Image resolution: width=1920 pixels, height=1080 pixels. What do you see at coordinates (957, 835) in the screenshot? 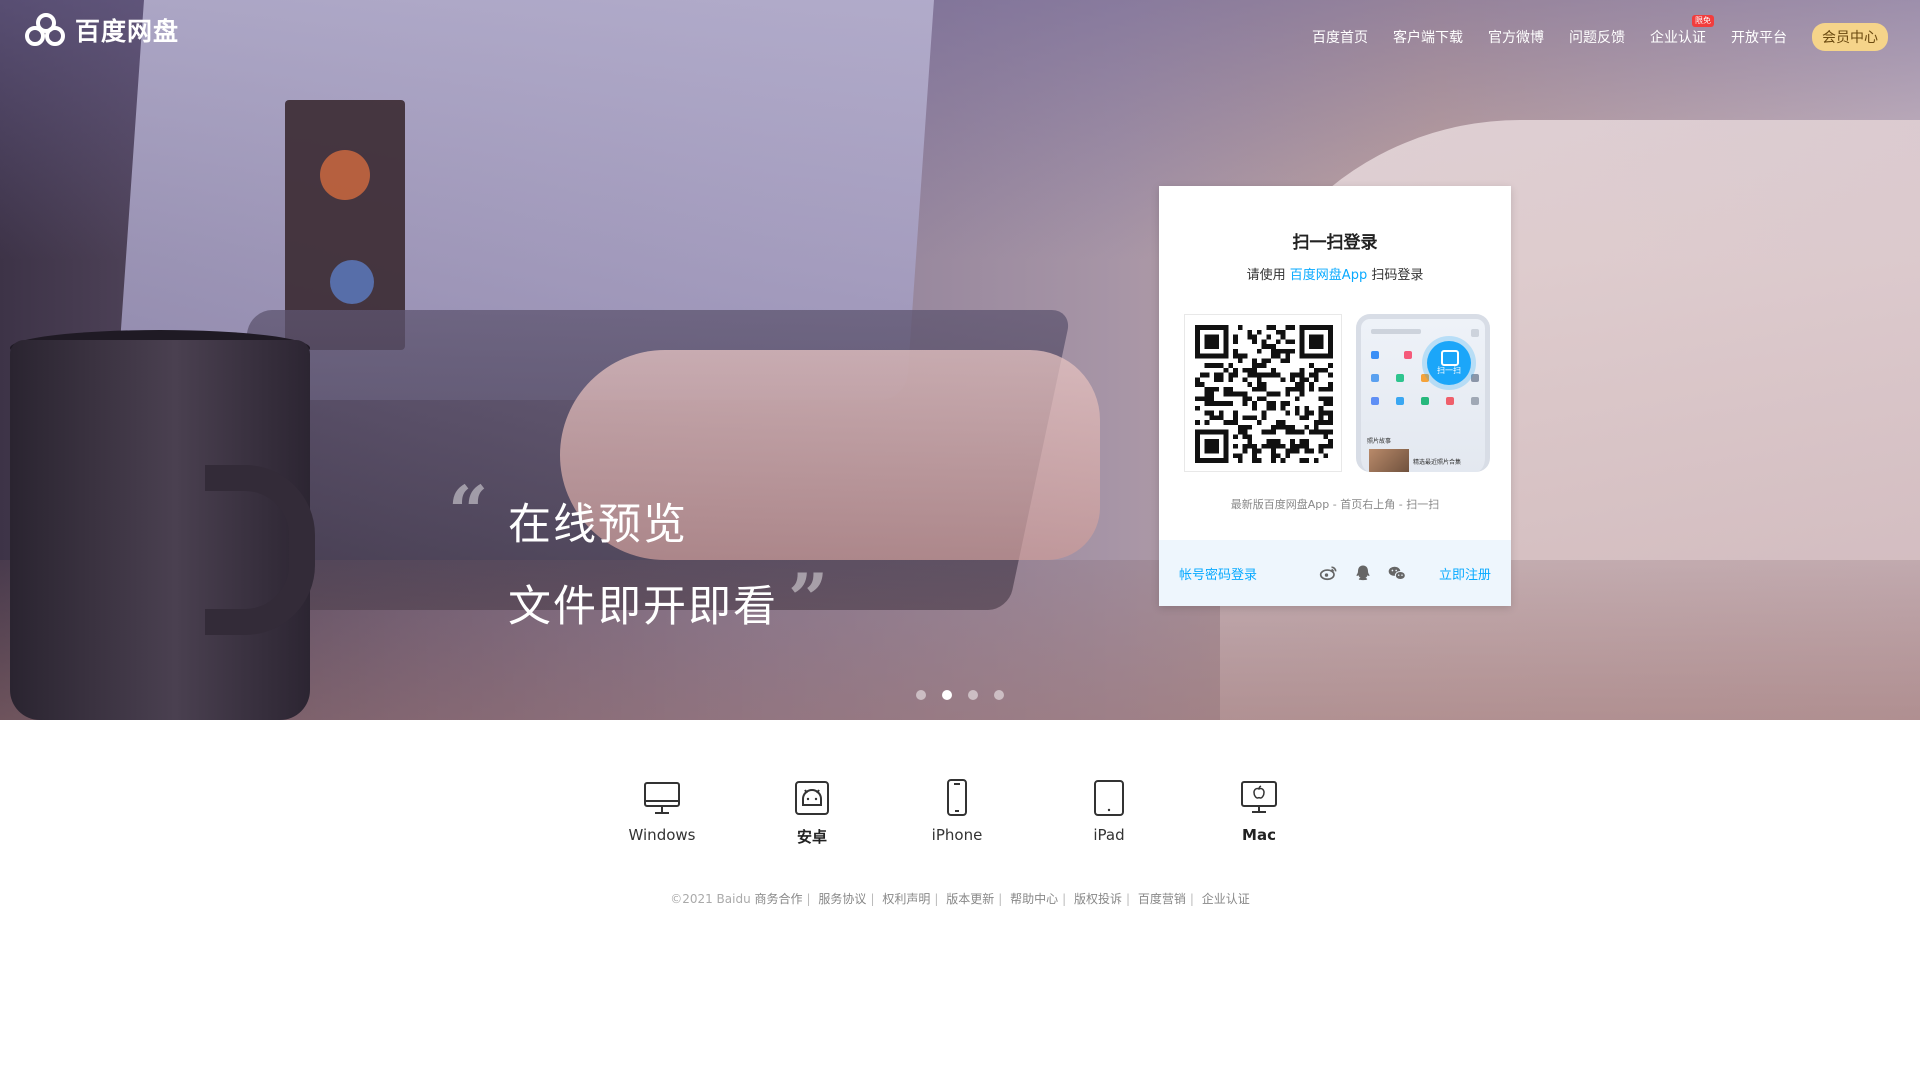
I see `platform-label: iPhone` at bounding box center [957, 835].